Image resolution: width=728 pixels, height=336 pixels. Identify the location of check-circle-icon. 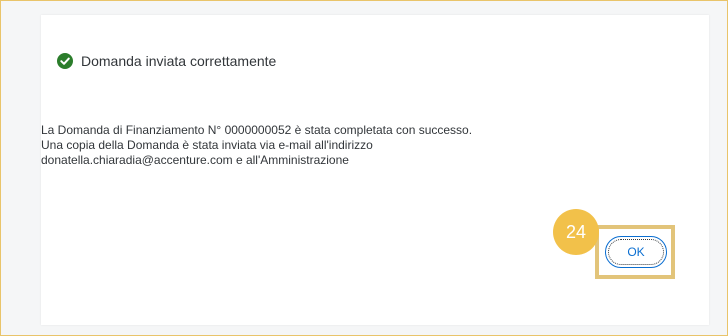
(65, 61).